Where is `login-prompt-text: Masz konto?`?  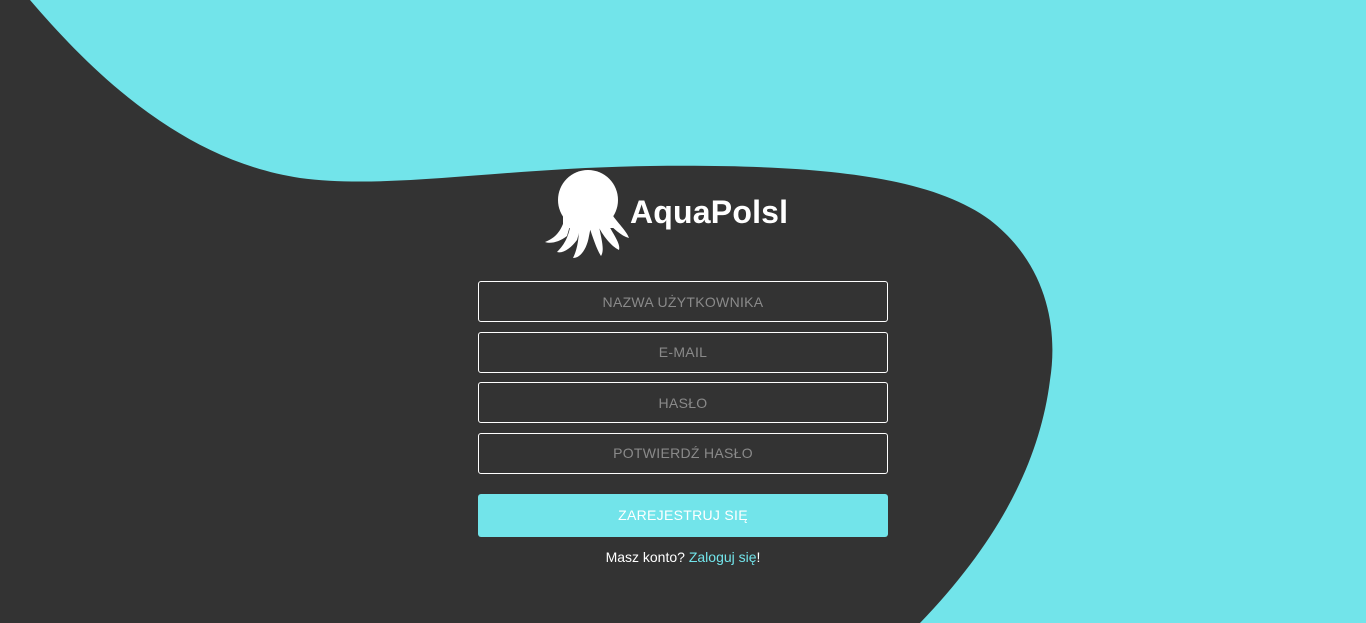 login-prompt-text: Masz konto? is located at coordinates (647, 556).